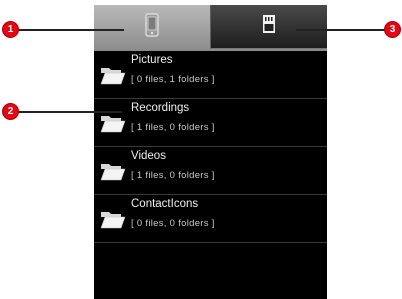 The width and height of the screenshot is (402, 299). What do you see at coordinates (173, 79) in the screenshot?
I see `folder-meta: [ 0 files, 1 folders ]` at bounding box center [173, 79].